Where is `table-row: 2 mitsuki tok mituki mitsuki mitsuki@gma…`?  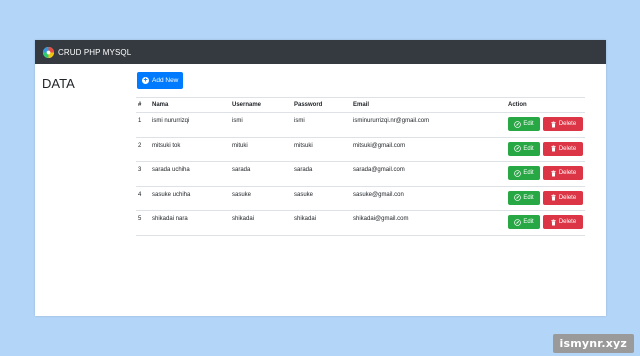 table-row: 2 mitsuki tok mituki mitsuki mitsuki@gma… is located at coordinates (360, 150).